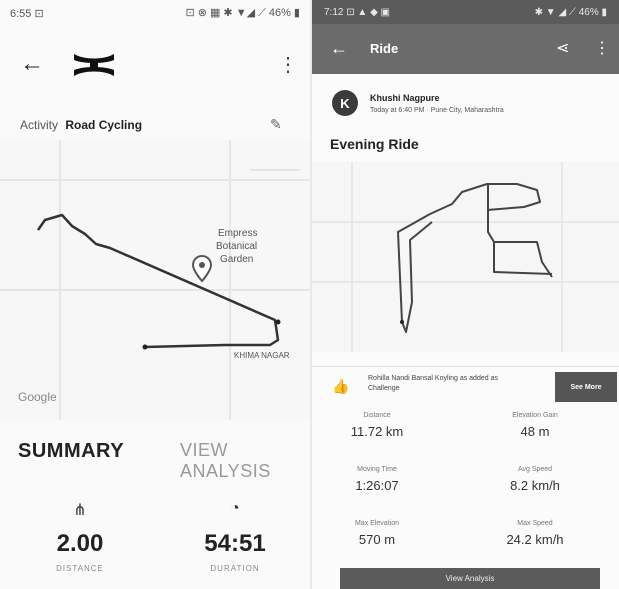  I want to click on activity-value: Road Cycling, so click(104, 125).